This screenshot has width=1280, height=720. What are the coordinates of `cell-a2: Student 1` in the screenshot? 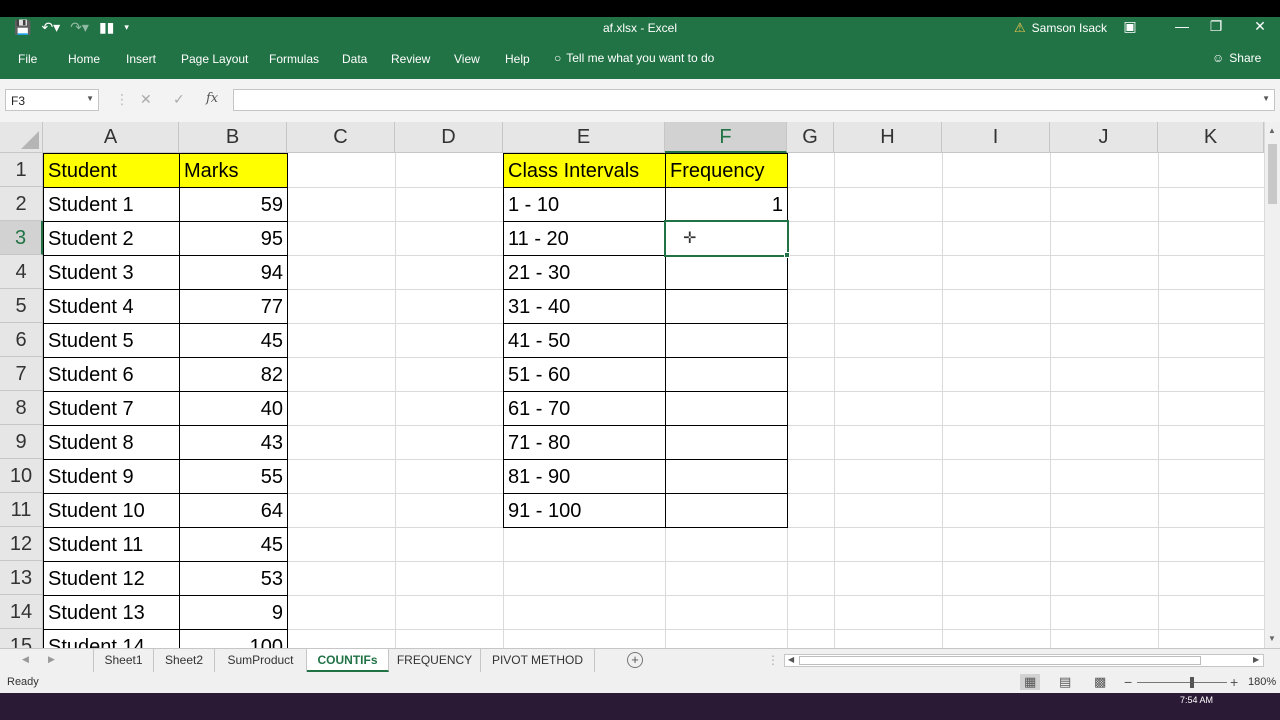 It's located at (111, 204).